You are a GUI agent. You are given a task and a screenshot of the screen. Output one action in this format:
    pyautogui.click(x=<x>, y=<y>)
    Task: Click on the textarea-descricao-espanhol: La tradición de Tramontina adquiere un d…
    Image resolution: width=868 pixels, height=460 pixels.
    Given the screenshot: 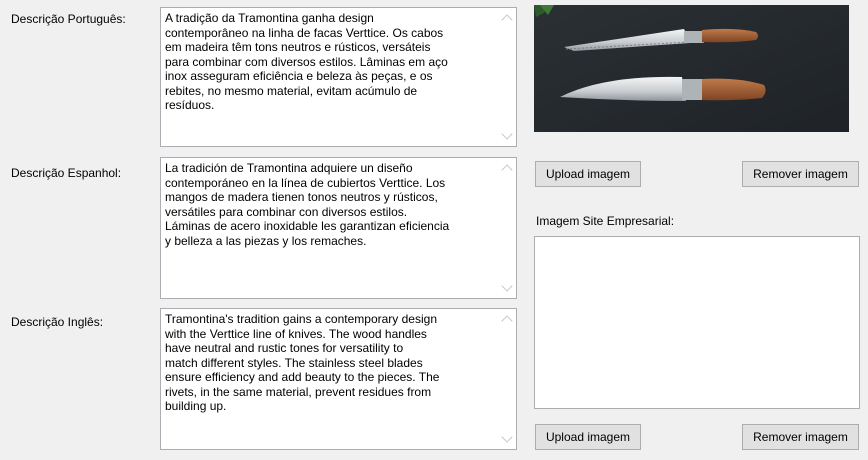 What is the action you would take?
    pyautogui.click(x=338, y=228)
    